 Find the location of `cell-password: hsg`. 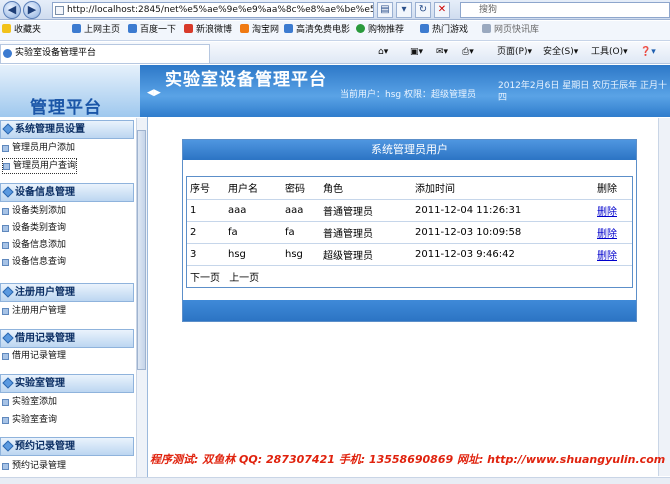

cell-password: hsg is located at coordinates (301, 254).